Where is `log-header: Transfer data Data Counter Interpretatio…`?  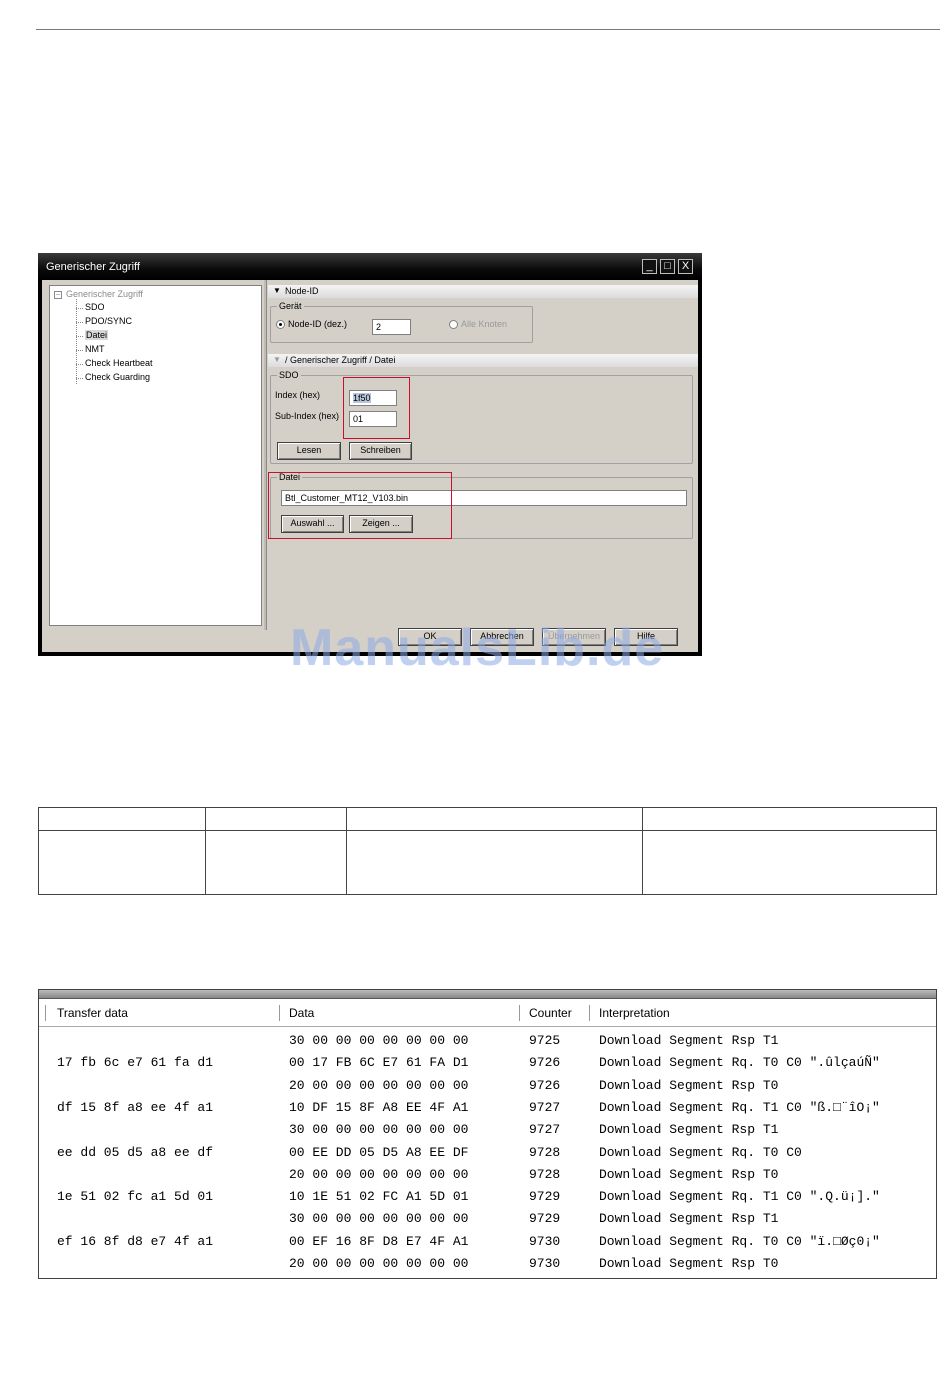 log-header: Transfer data Data Counter Interpretatio… is located at coordinates (487, 1013).